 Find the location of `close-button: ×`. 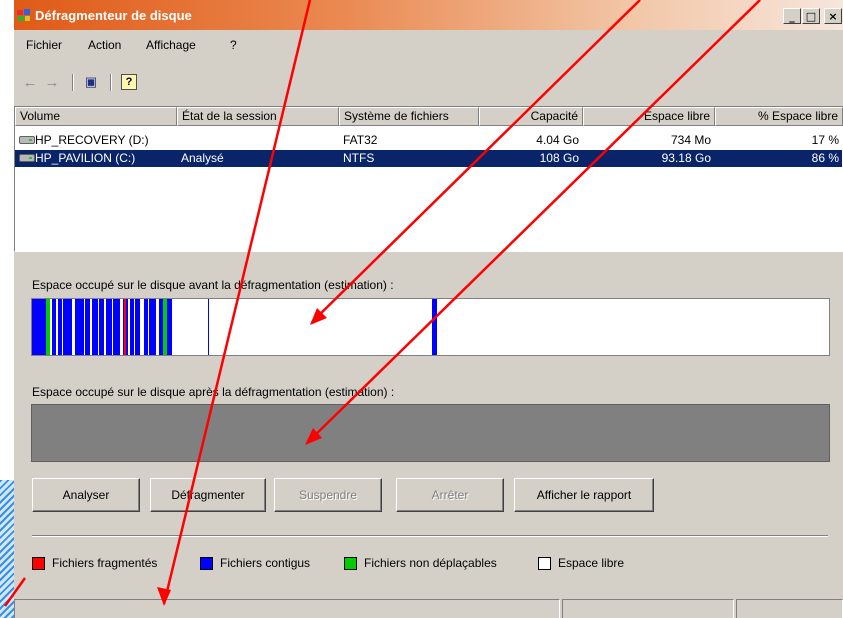

close-button: × is located at coordinates (833, 16).